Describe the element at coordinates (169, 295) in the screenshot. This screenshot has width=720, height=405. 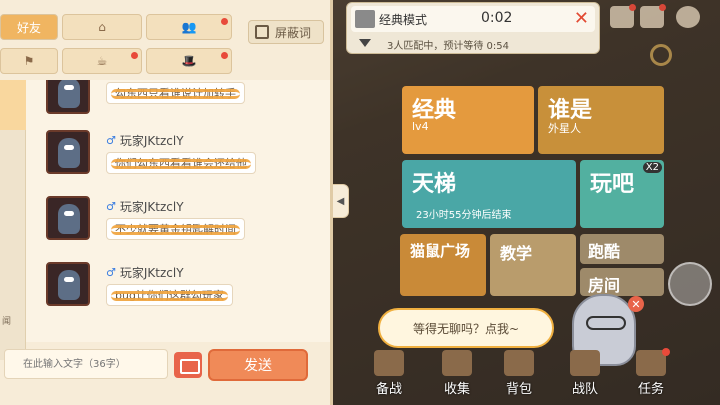
I see `message-bubble: bug让你们这群勾玩家` at that location.